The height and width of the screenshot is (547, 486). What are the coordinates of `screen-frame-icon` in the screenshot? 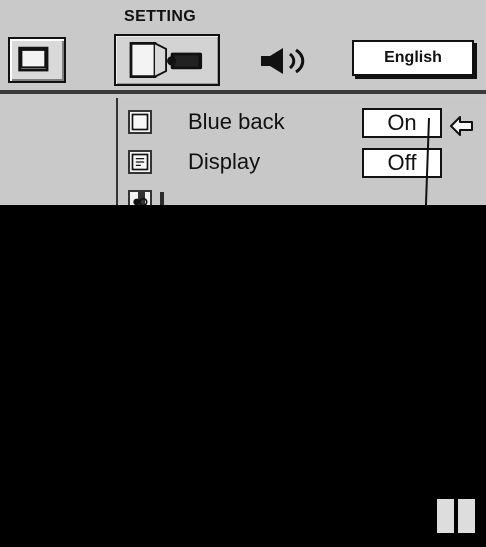 It's located at (33, 59).